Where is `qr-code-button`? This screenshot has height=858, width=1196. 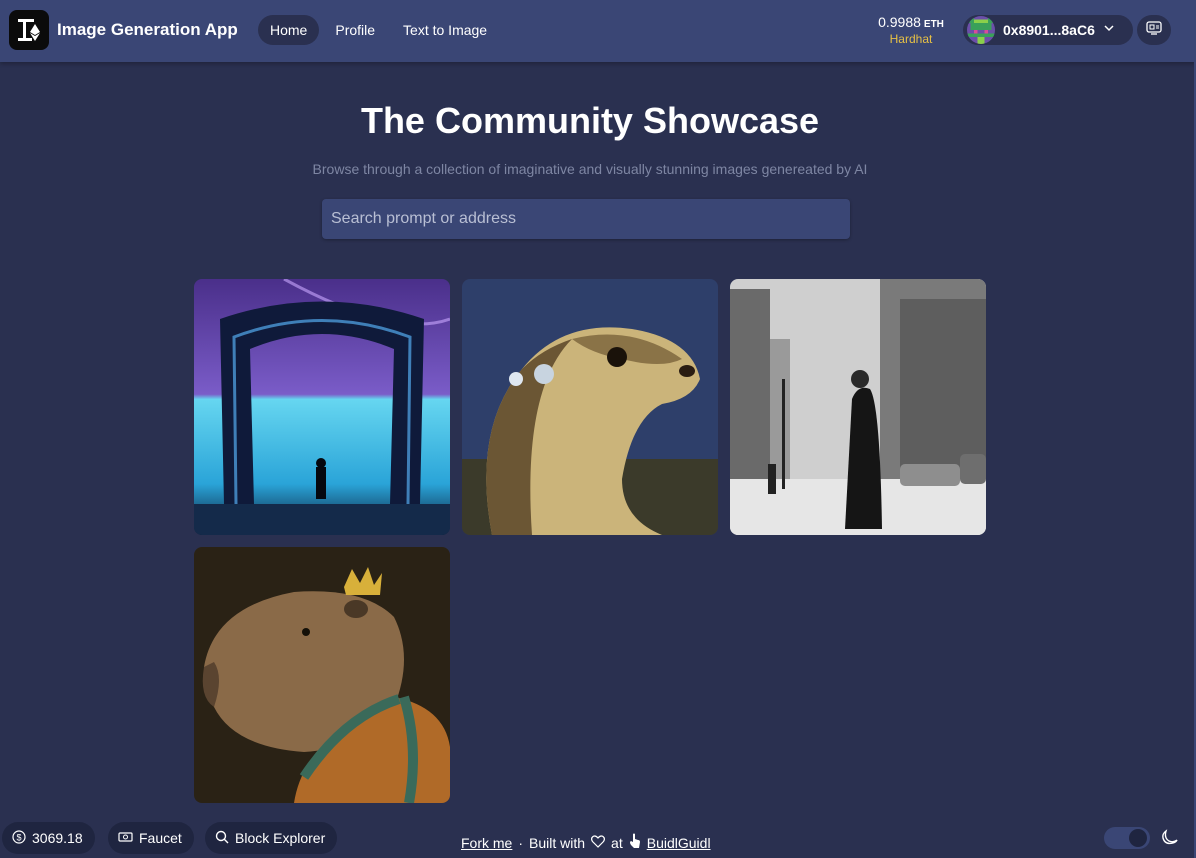
qr-code-button is located at coordinates (1154, 30).